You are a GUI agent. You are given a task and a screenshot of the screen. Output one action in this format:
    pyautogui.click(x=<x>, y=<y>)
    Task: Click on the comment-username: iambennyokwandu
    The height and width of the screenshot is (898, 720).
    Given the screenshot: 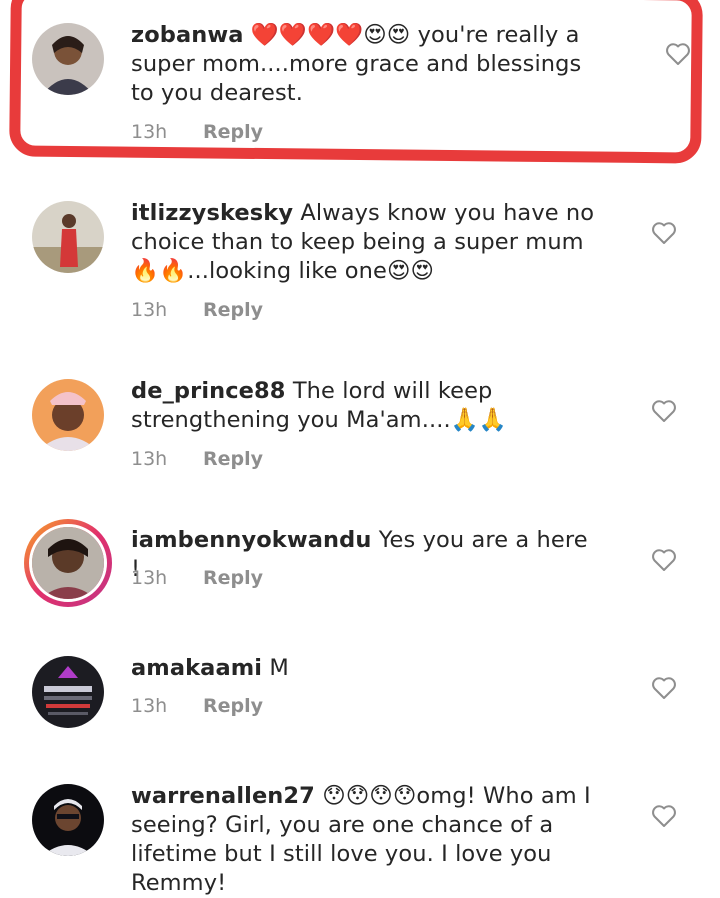 What is the action you would take?
    pyautogui.click(x=251, y=540)
    